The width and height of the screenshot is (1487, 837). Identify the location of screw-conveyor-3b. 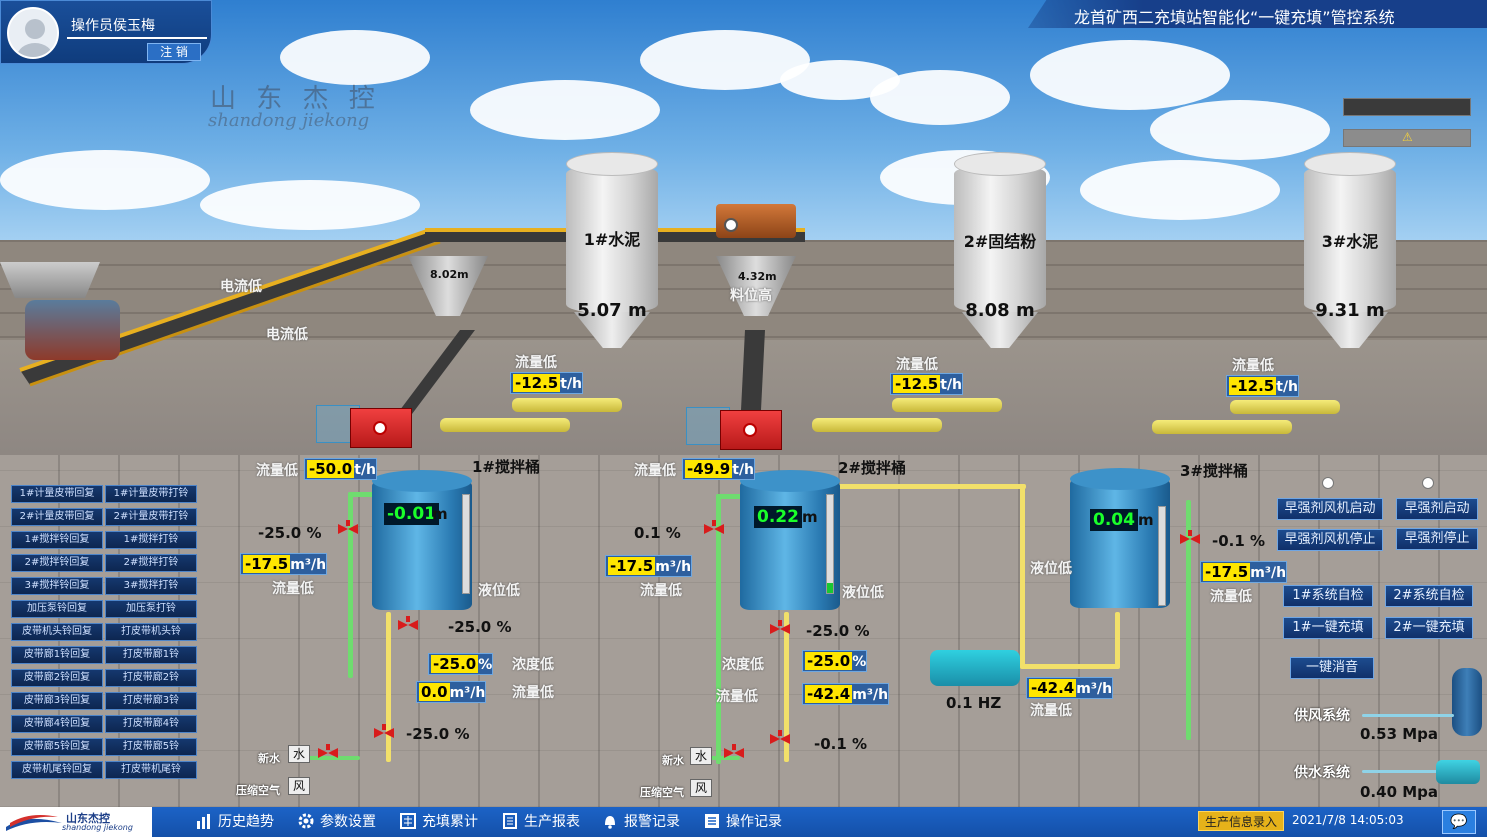
(1222, 427).